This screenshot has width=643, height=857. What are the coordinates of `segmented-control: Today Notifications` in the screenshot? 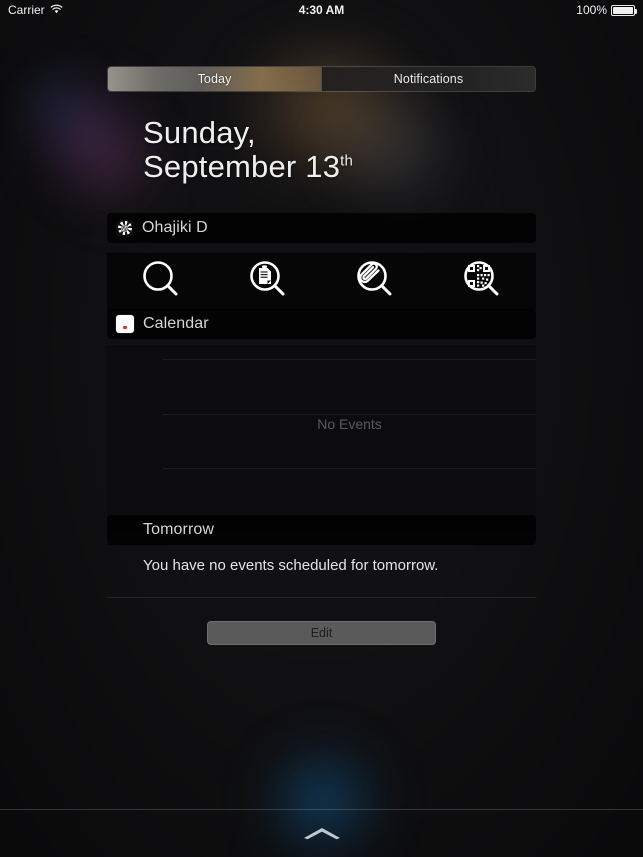 It's located at (321, 79).